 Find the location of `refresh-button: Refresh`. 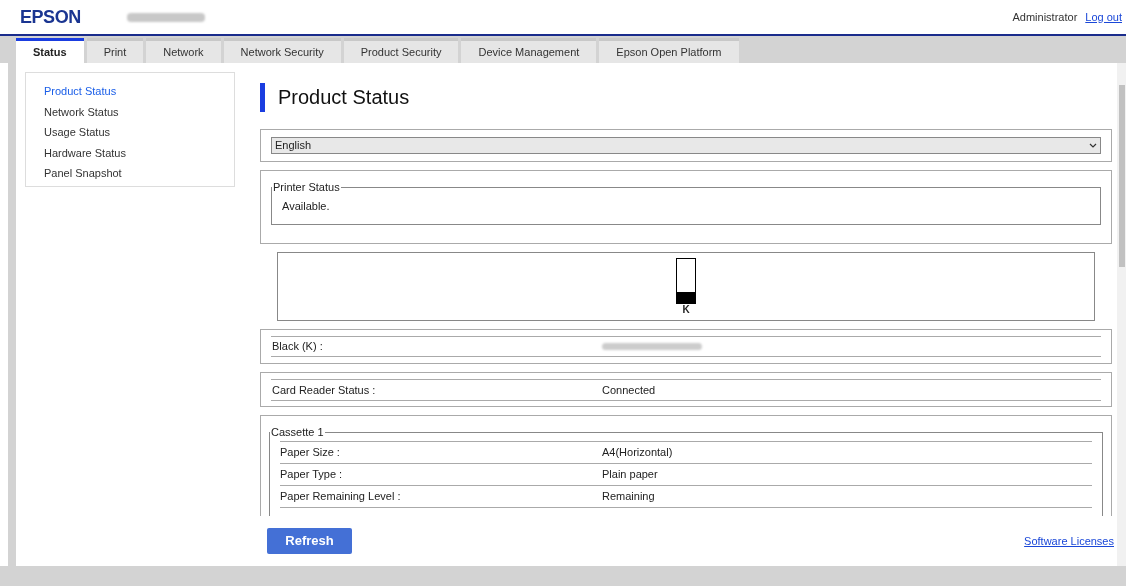

refresh-button: Refresh is located at coordinates (309, 541).